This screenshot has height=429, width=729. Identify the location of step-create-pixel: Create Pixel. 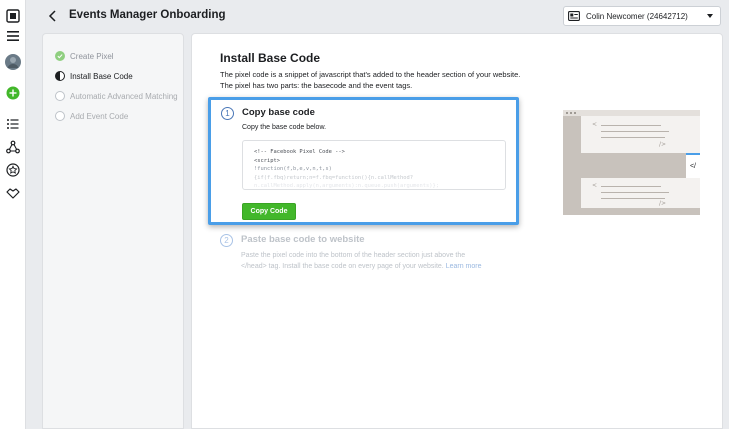
(84, 56).